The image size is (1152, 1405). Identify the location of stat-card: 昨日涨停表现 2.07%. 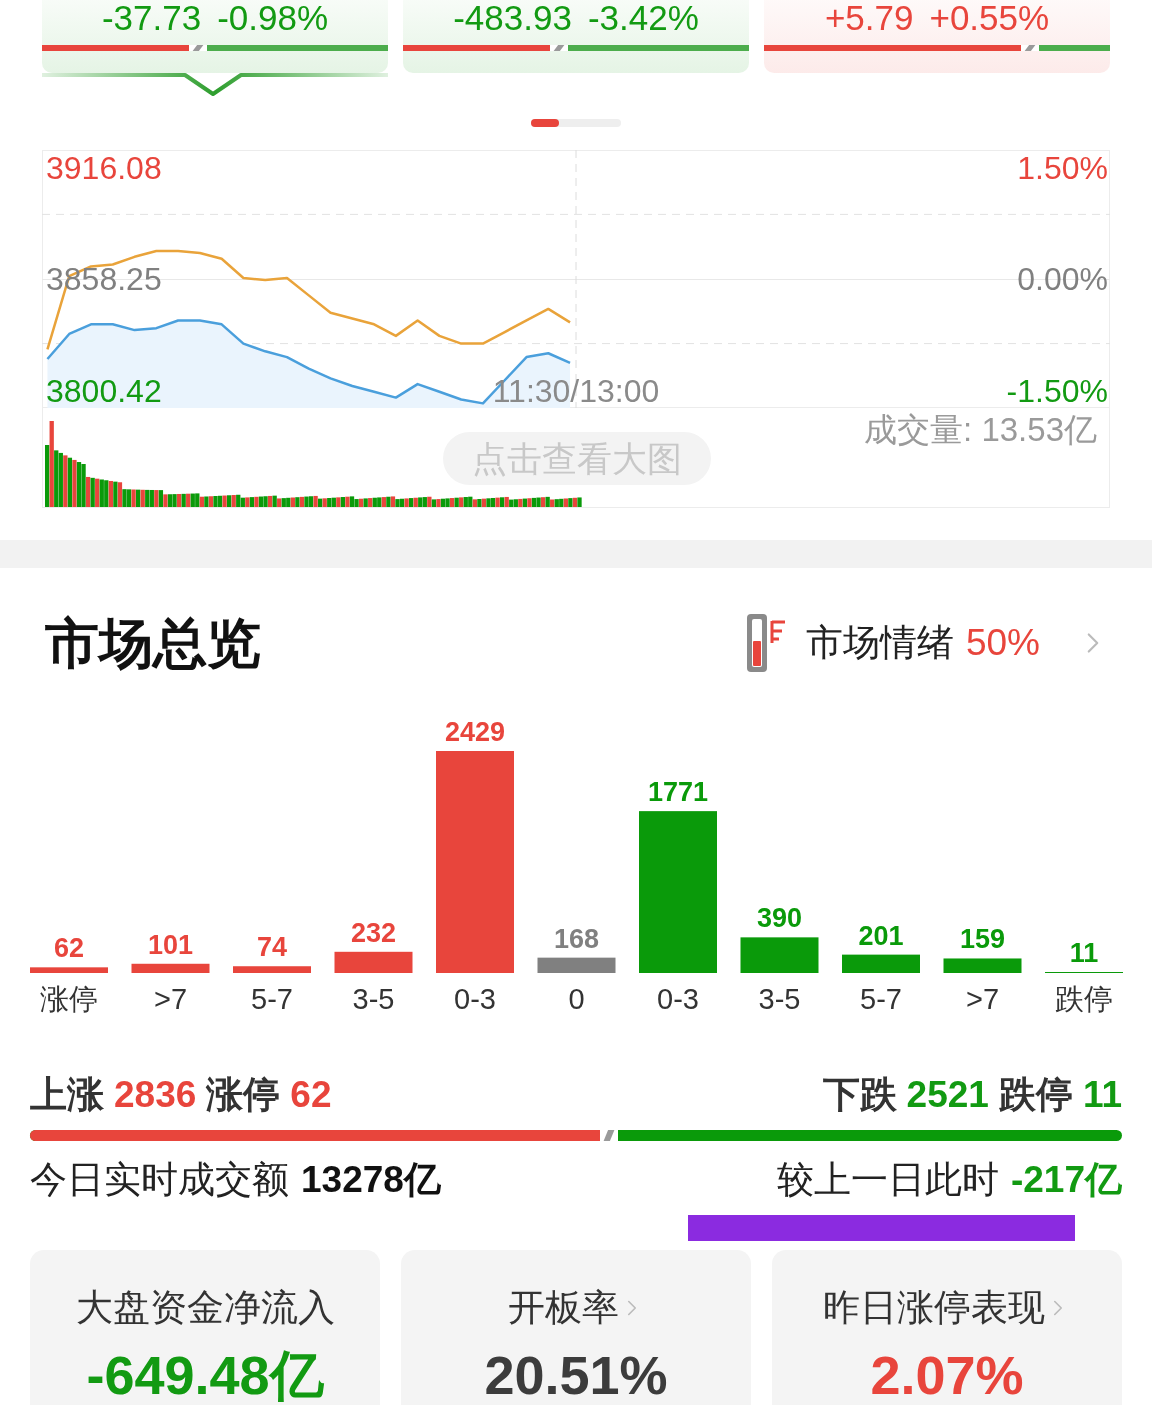
(947, 1327).